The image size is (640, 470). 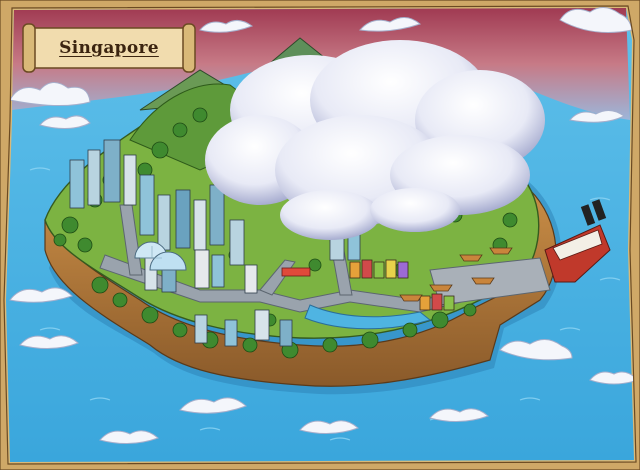 I want to click on map-region-name: Singapore, so click(x=109, y=48).